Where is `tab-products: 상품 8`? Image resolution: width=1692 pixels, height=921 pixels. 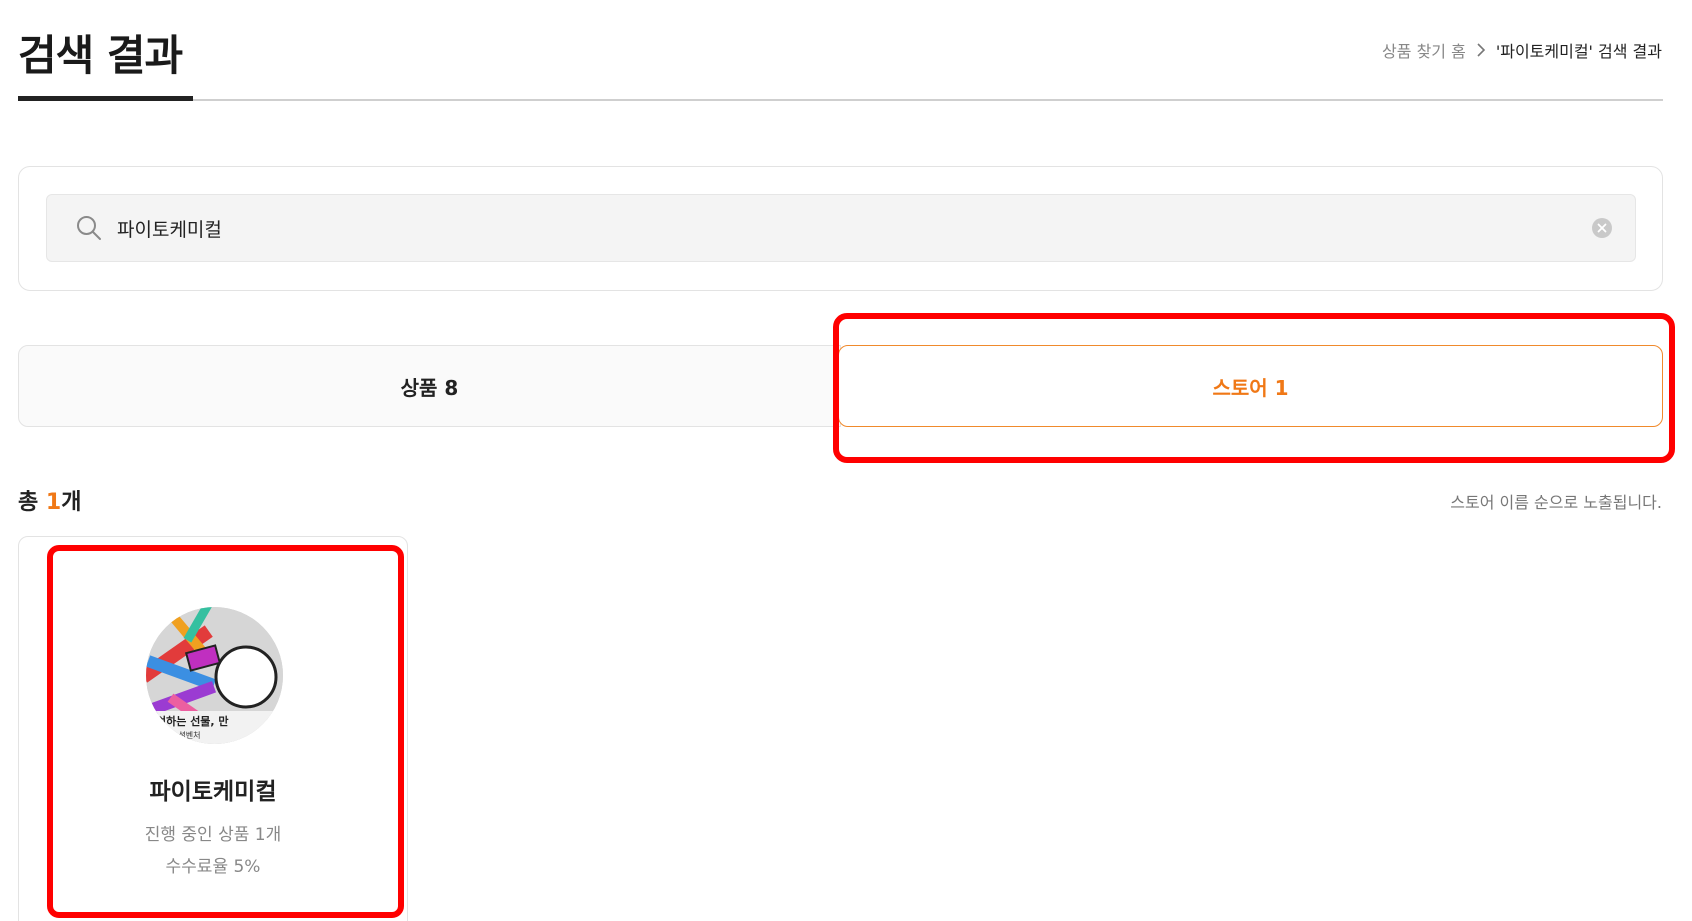
tab-products: 상품 8 is located at coordinates (429, 386).